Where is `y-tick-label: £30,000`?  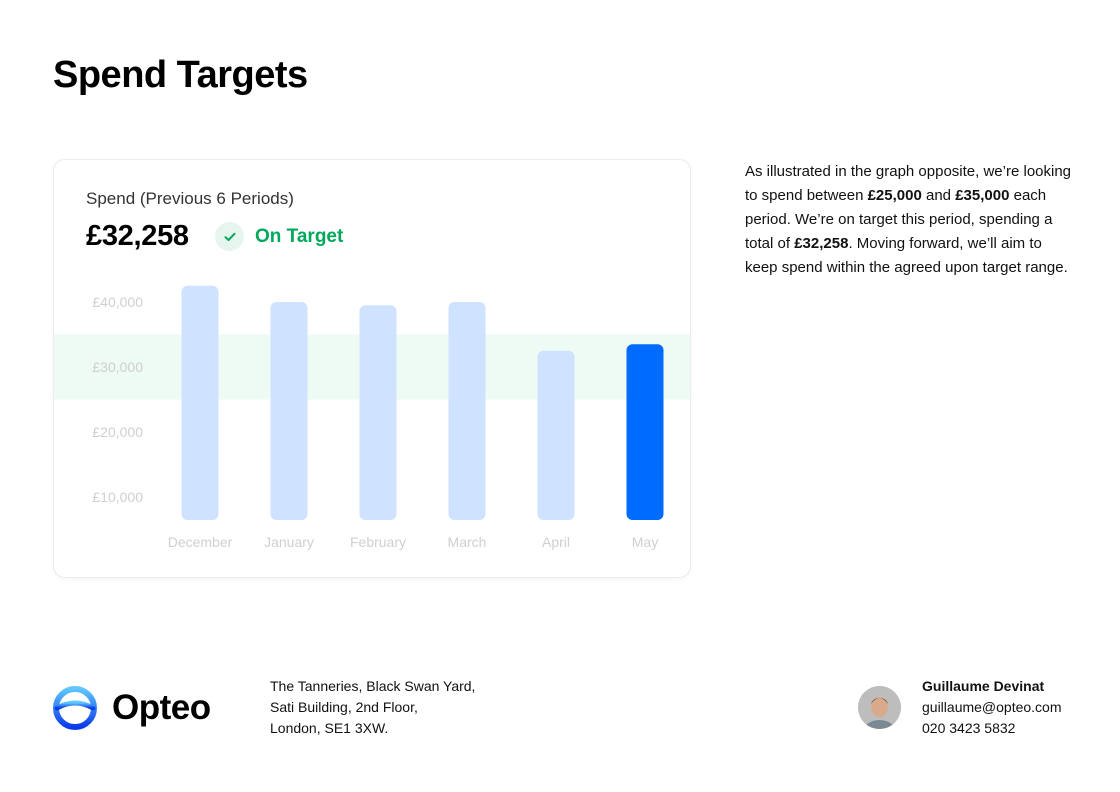
y-tick-label: £30,000 is located at coordinates (117, 367).